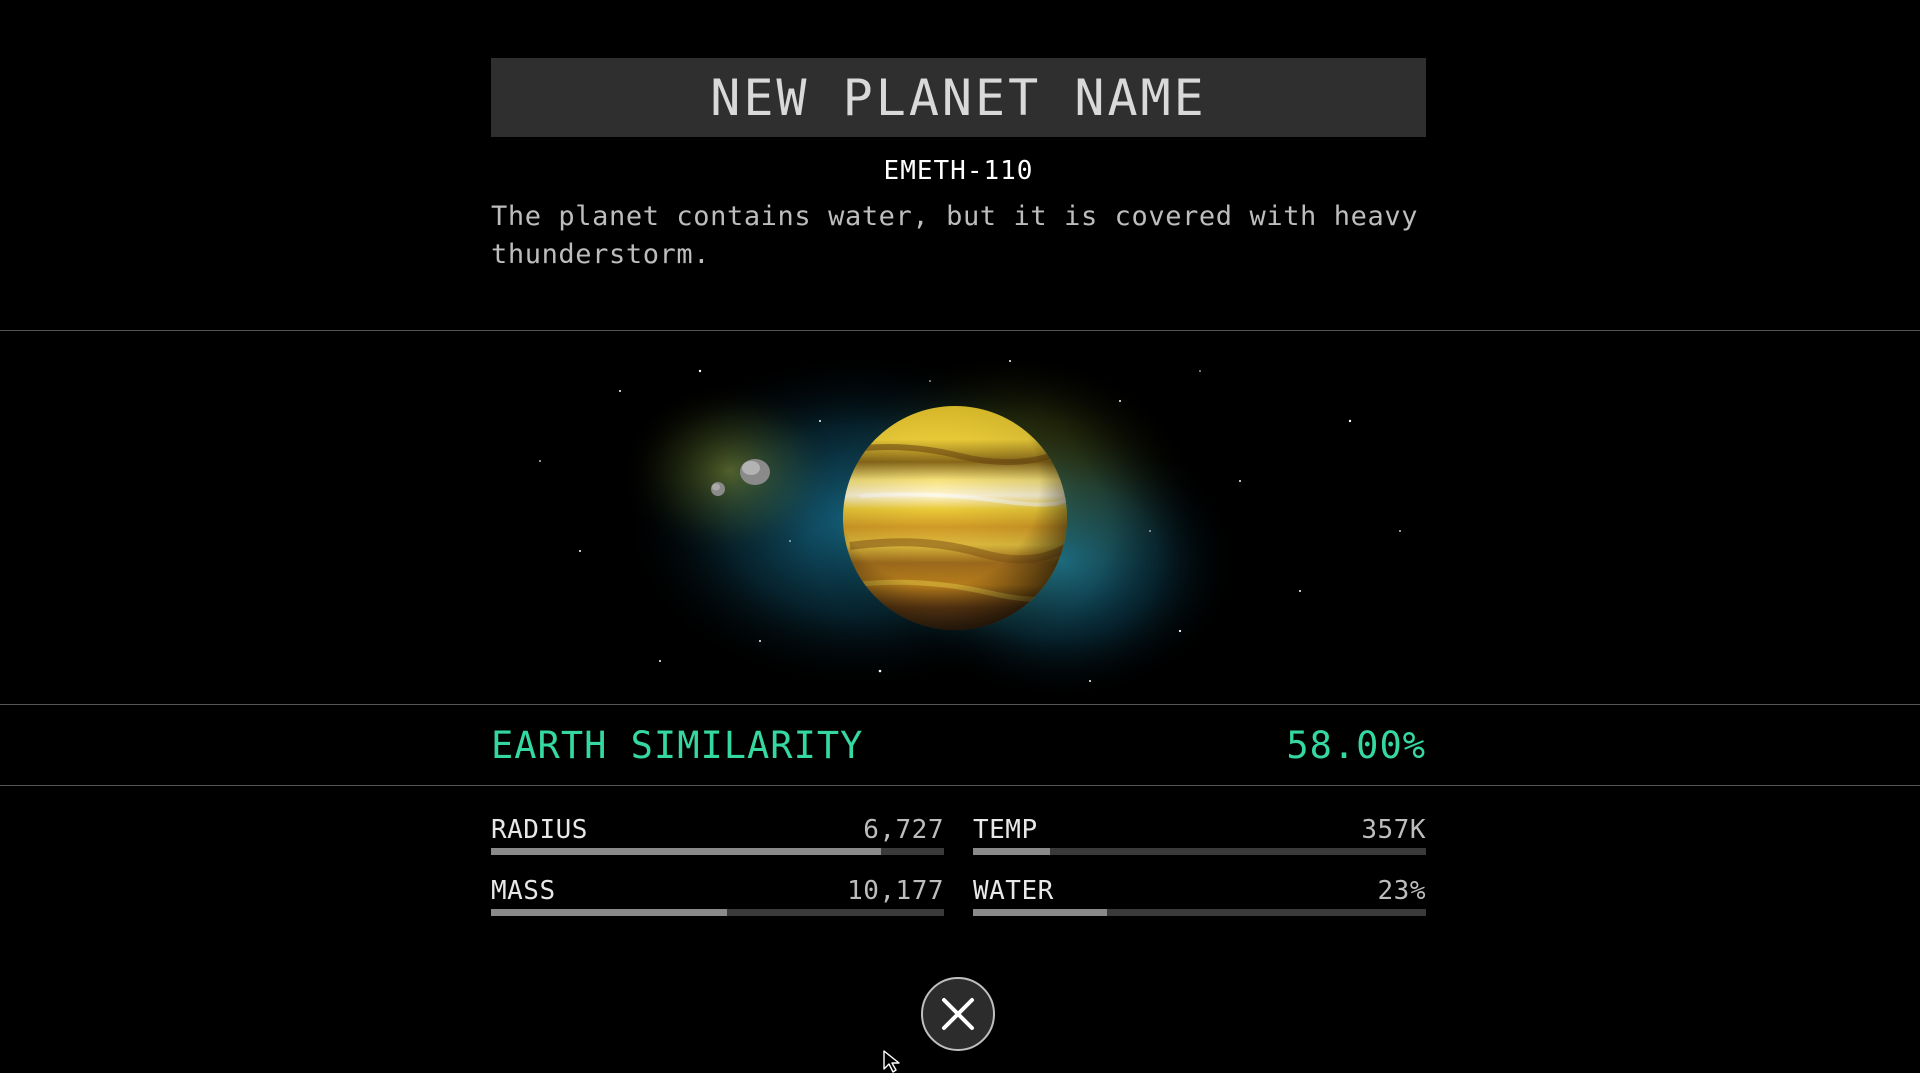  What do you see at coordinates (717, 896) in the screenshot?
I see `stat-mass: MASS 10,177` at bounding box center [717, 896].